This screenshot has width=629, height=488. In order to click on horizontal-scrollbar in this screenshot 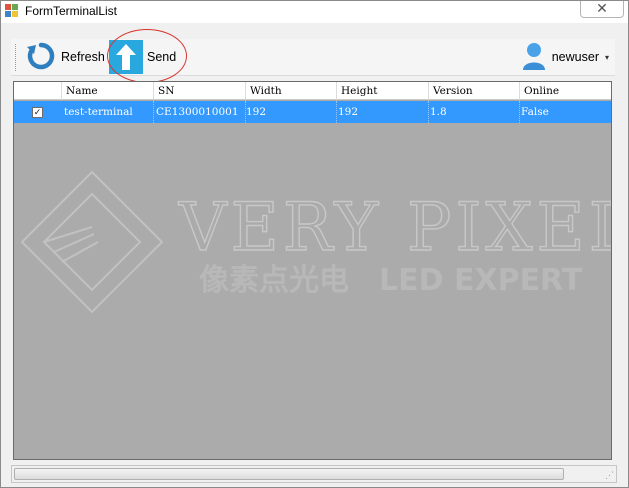, I will do `click(289, 474)`.